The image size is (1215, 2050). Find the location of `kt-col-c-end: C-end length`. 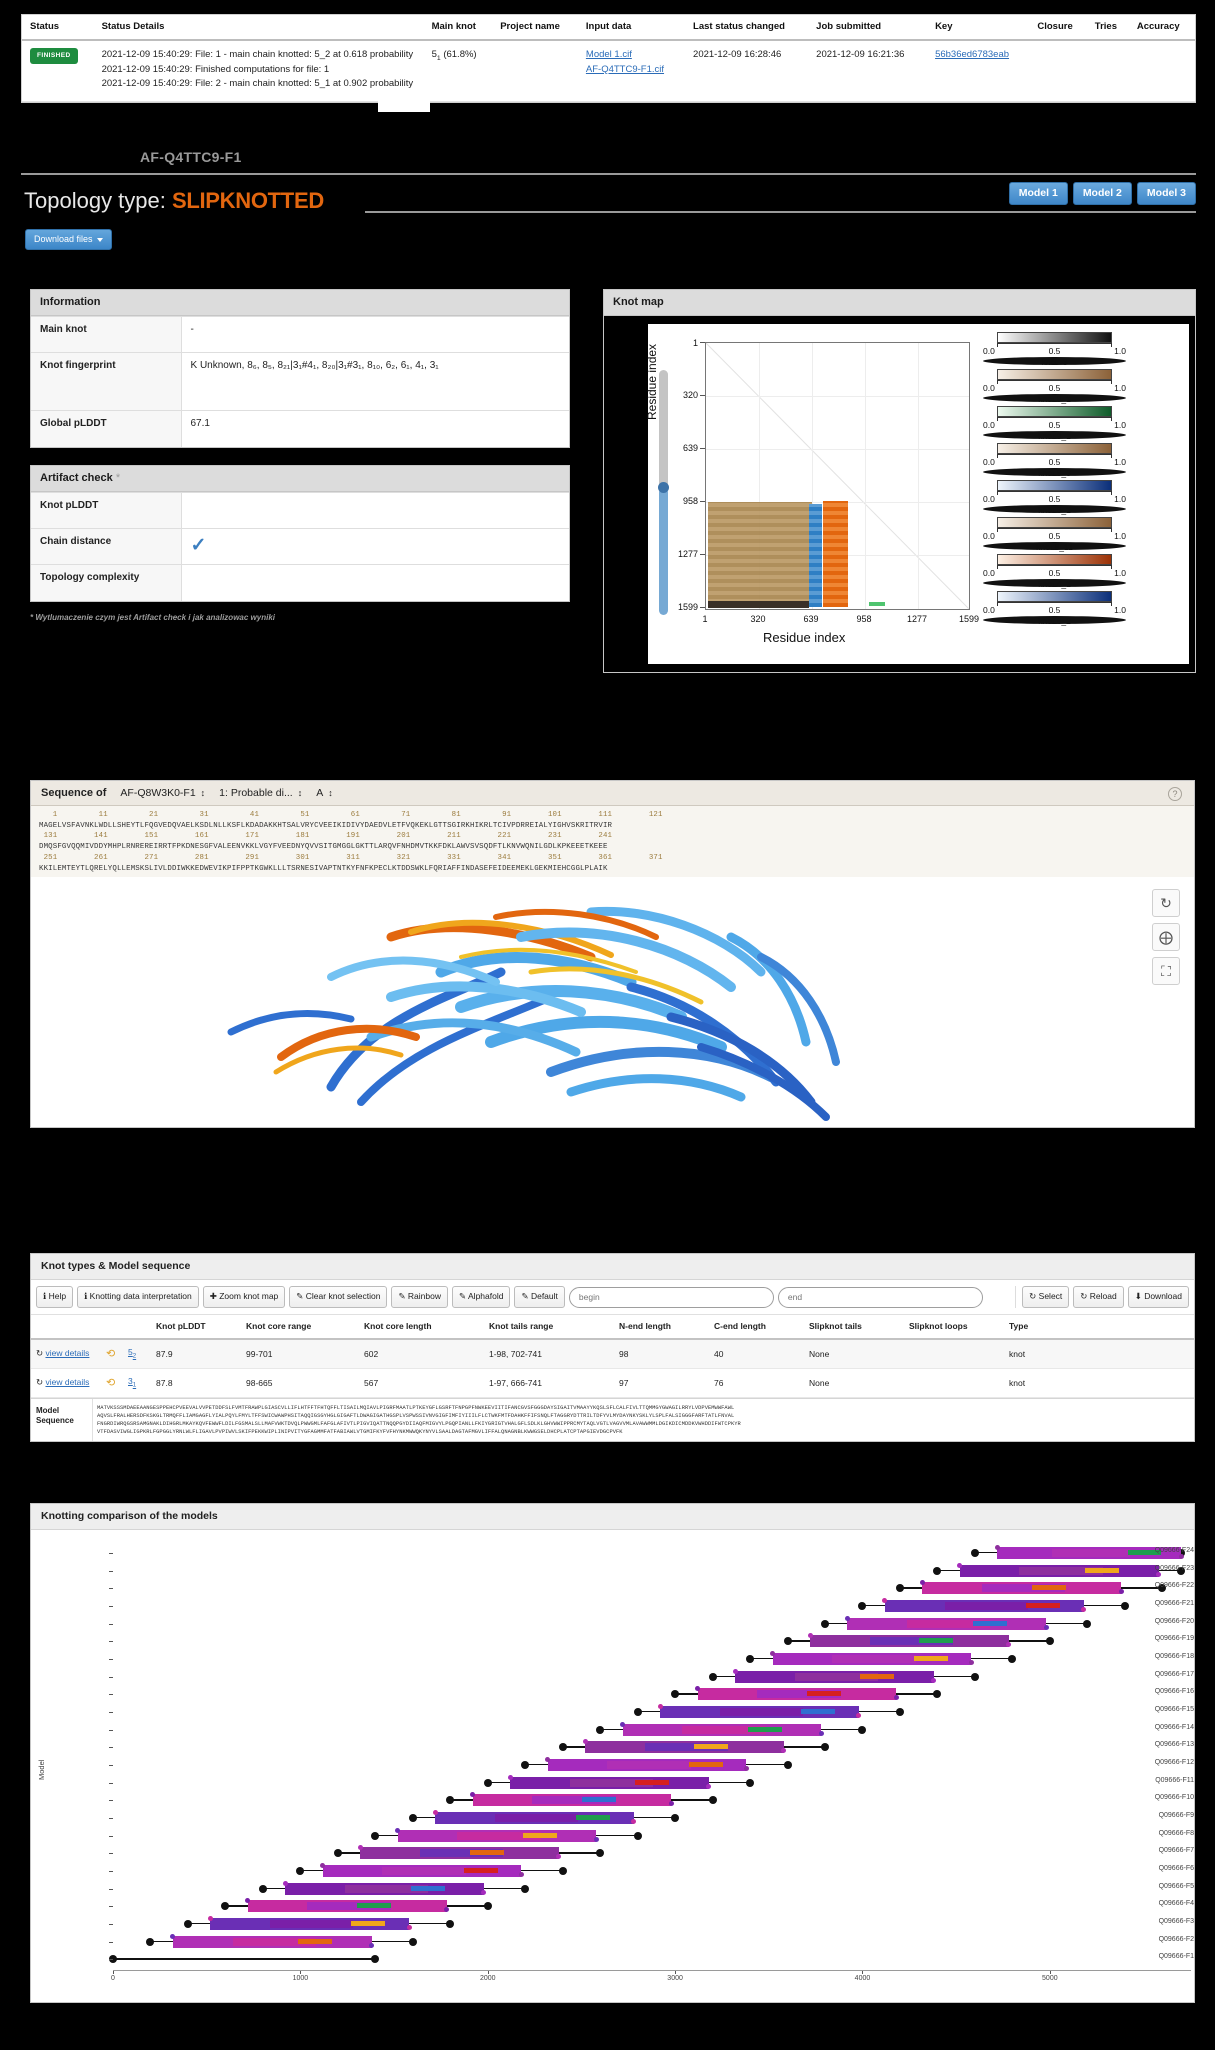

kt-col-c-end: C-end length is located at coordinates (756, 1327).